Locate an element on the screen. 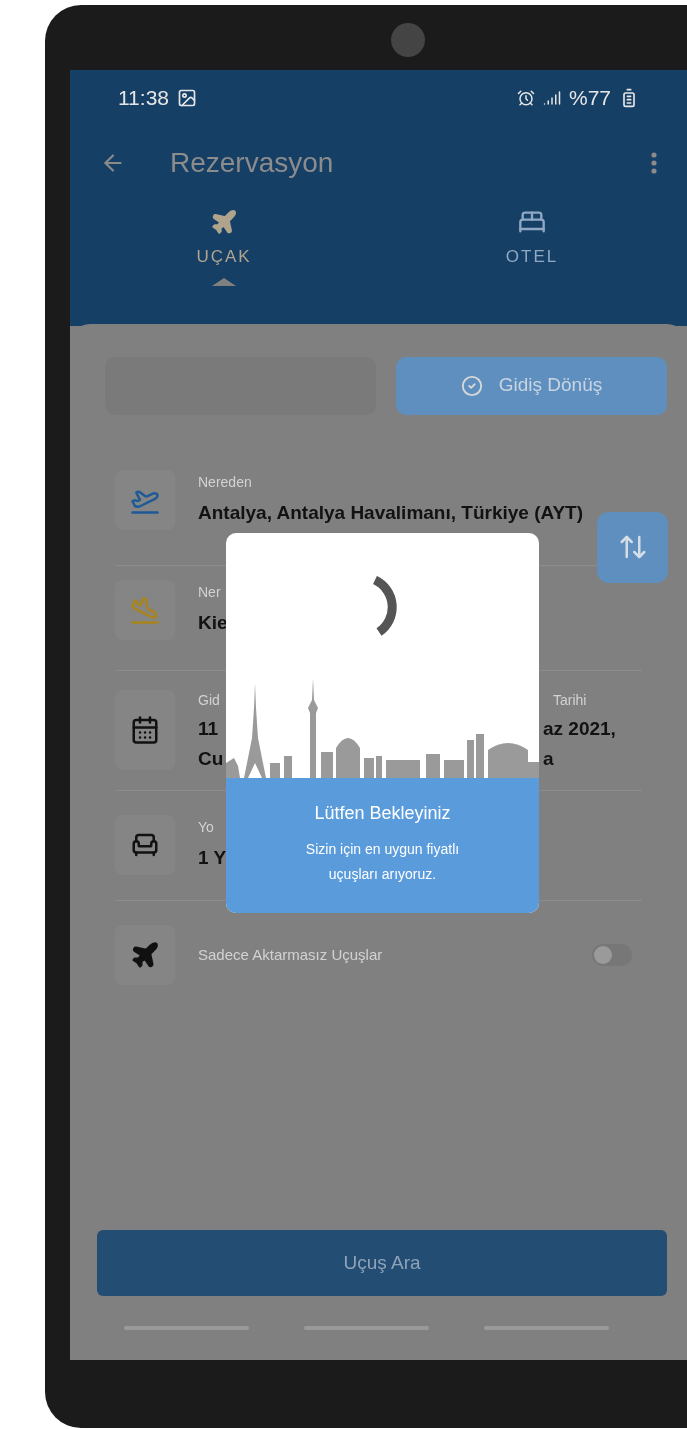  camera-hole is located at coordinates (408, 40).